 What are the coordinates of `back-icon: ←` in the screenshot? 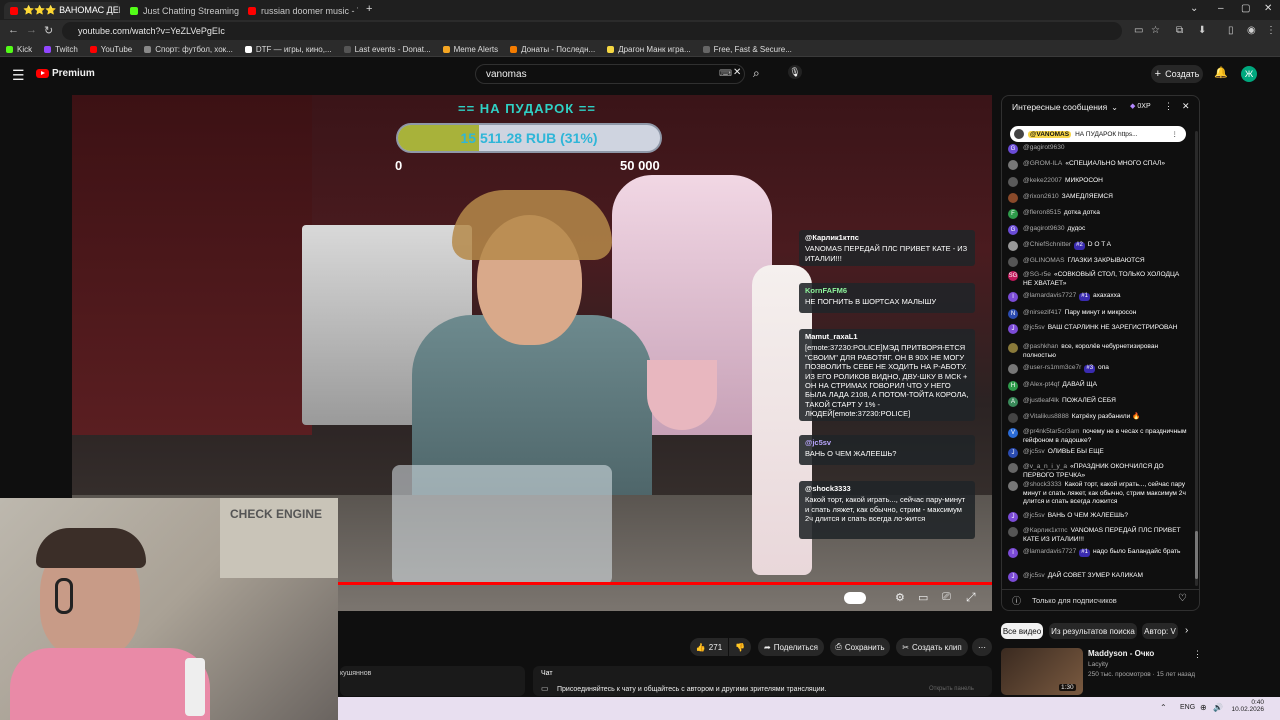 It's located at (13, 30).